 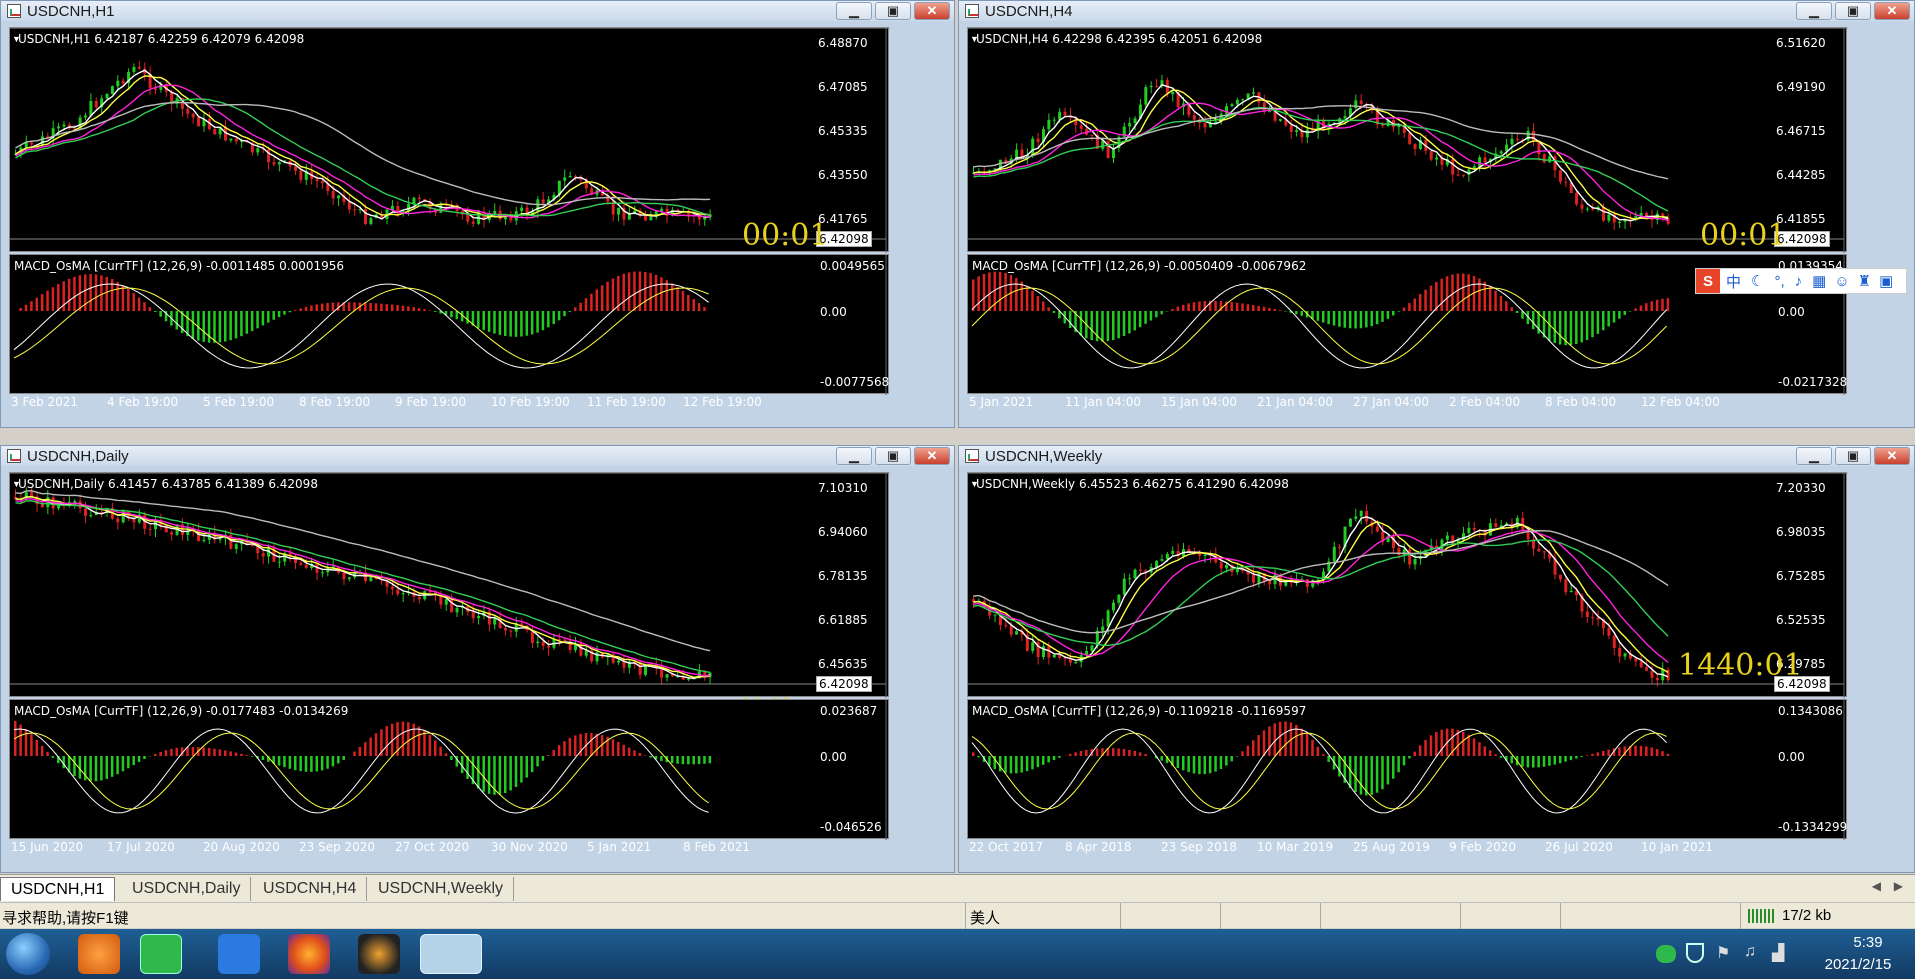 I want to click on clock-time: 5:39, so click(x=1868, y=942).